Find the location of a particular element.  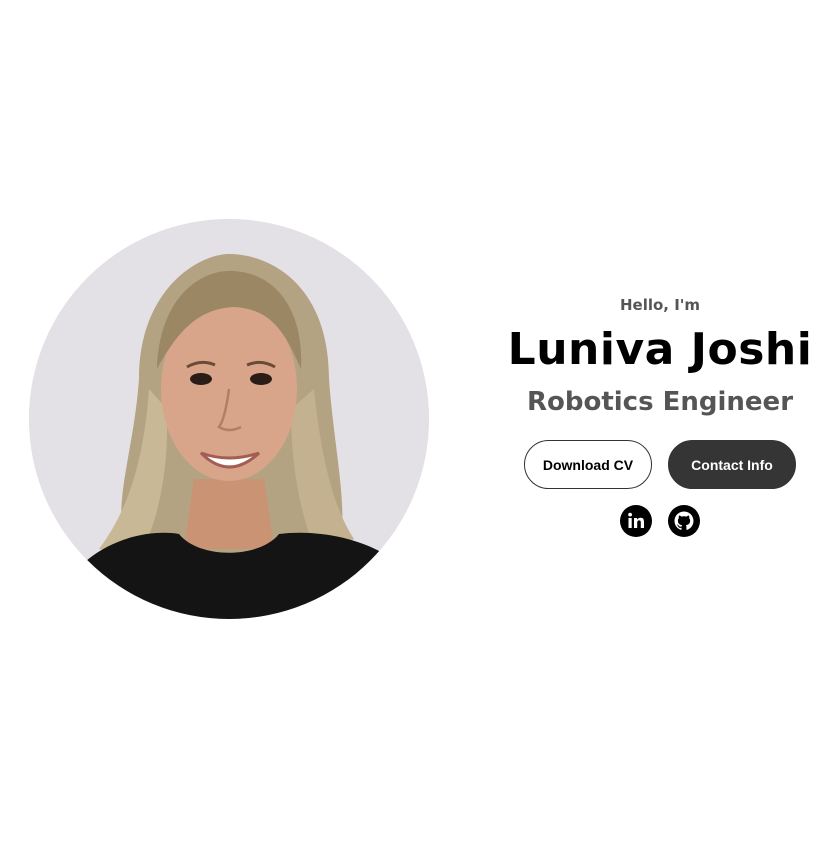

social-links is located at coordinates (660, 521).